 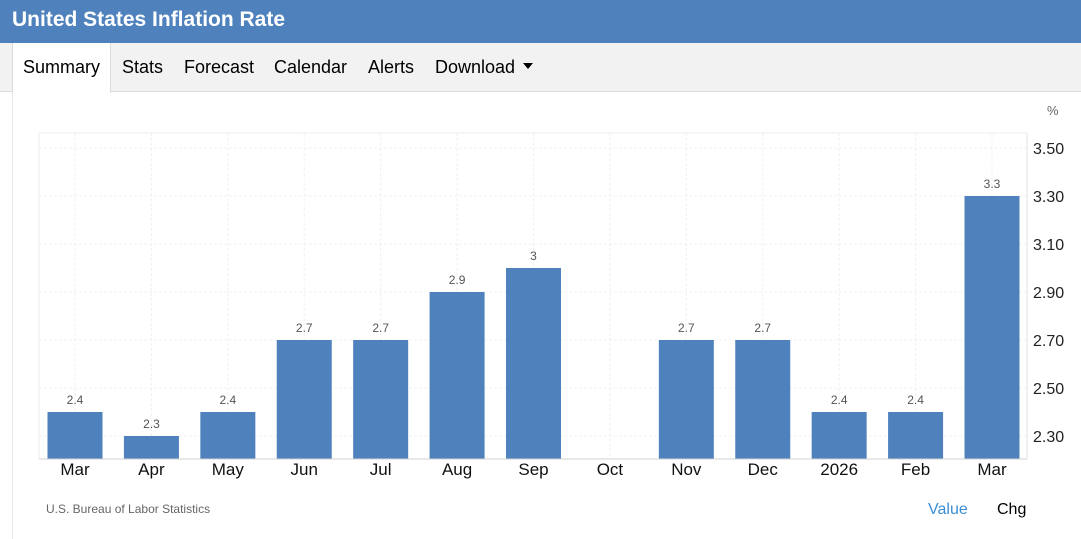 I want to click on data-label: 3, so click(x=533, y=256).